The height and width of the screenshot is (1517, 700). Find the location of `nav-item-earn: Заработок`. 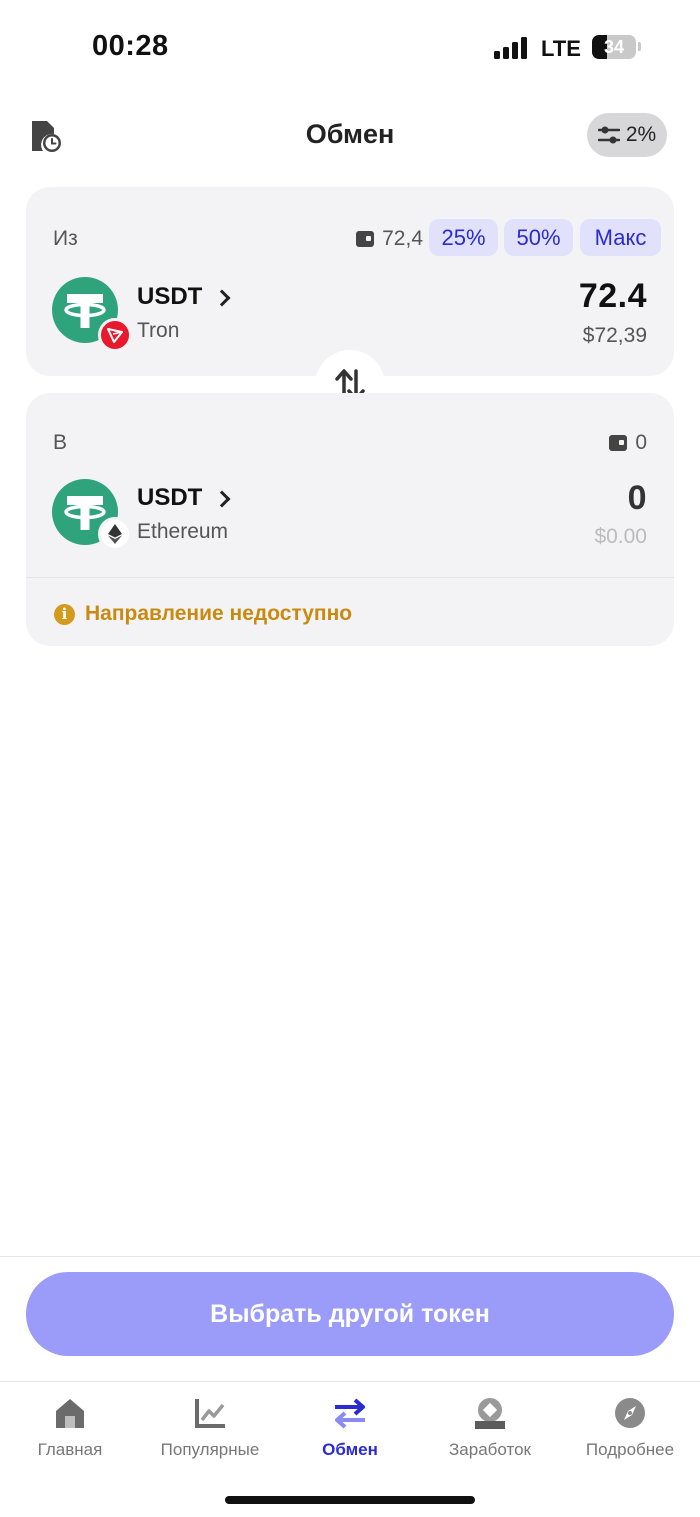

nav-item-earn: Заработок is located at coordinates (490, 1427).